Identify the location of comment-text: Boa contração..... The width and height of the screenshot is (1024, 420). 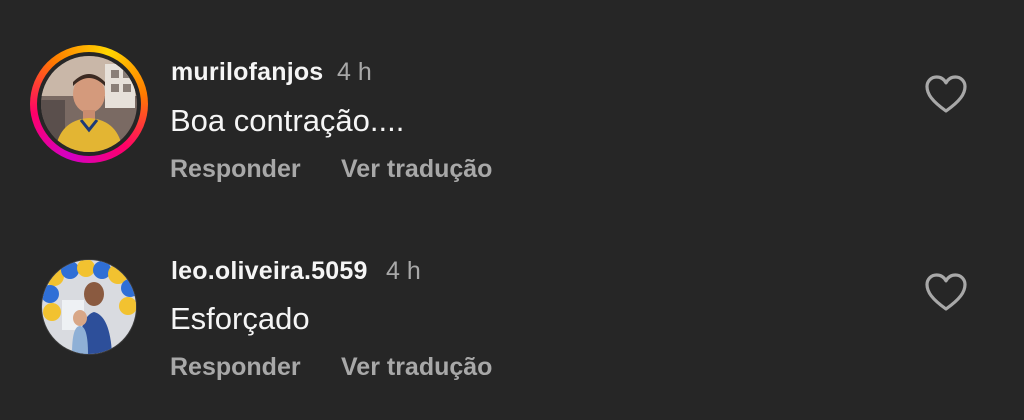
(287, 120).